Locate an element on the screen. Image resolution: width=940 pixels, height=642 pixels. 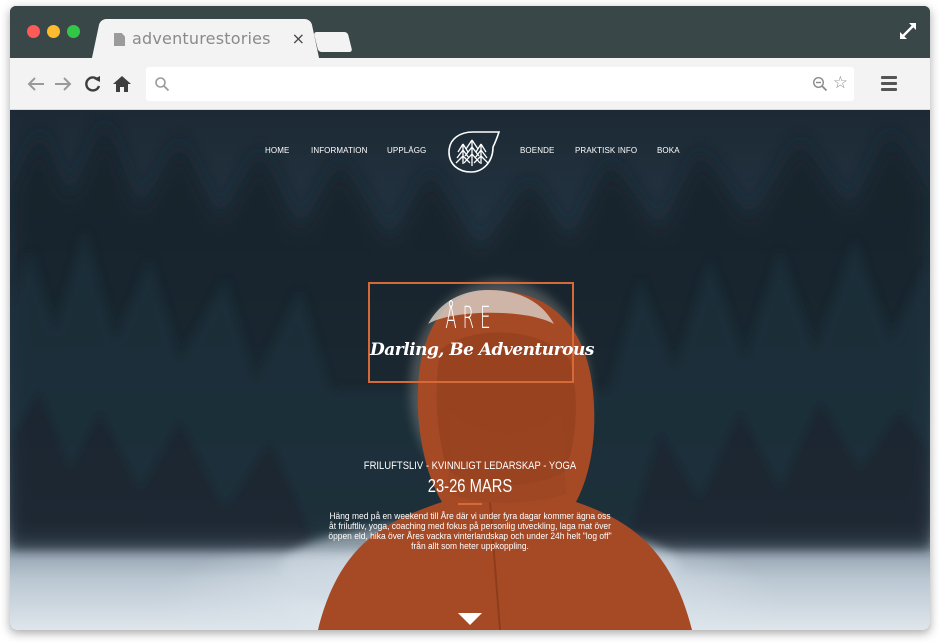
hero-subtitle: Darling, Be Adventurous is located at coordinates (482, 350).